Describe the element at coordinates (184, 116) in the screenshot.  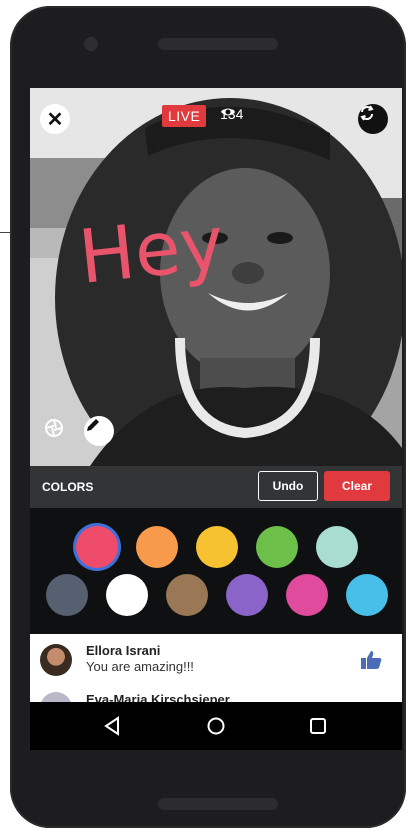
I see `live-badge: LIVE` at that location.